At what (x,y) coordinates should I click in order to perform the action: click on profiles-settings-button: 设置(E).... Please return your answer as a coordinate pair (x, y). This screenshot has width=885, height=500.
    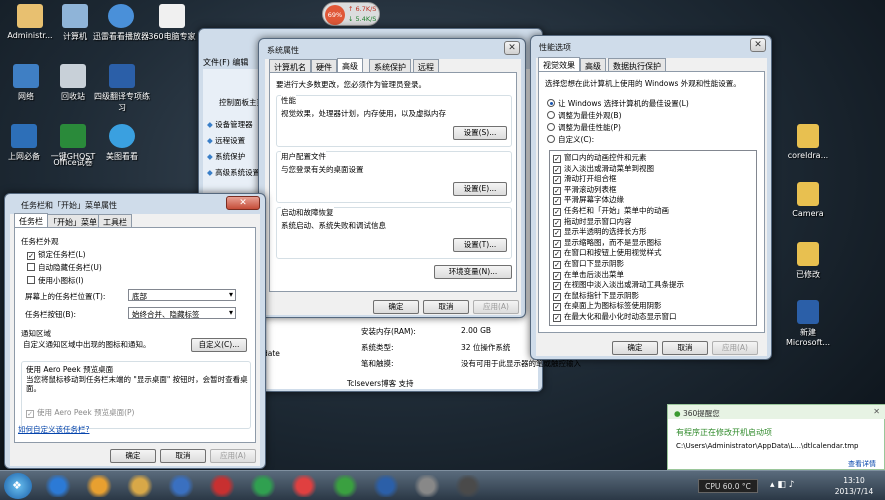
    Looking at the image, I should click on (480, 189).